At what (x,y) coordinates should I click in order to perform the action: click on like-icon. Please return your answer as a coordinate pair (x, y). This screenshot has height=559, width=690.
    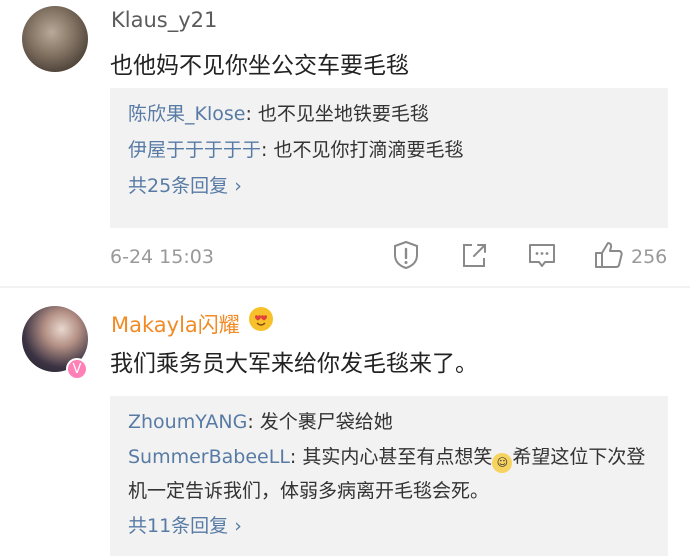
    Looking at the image, I should click on (609, 255).